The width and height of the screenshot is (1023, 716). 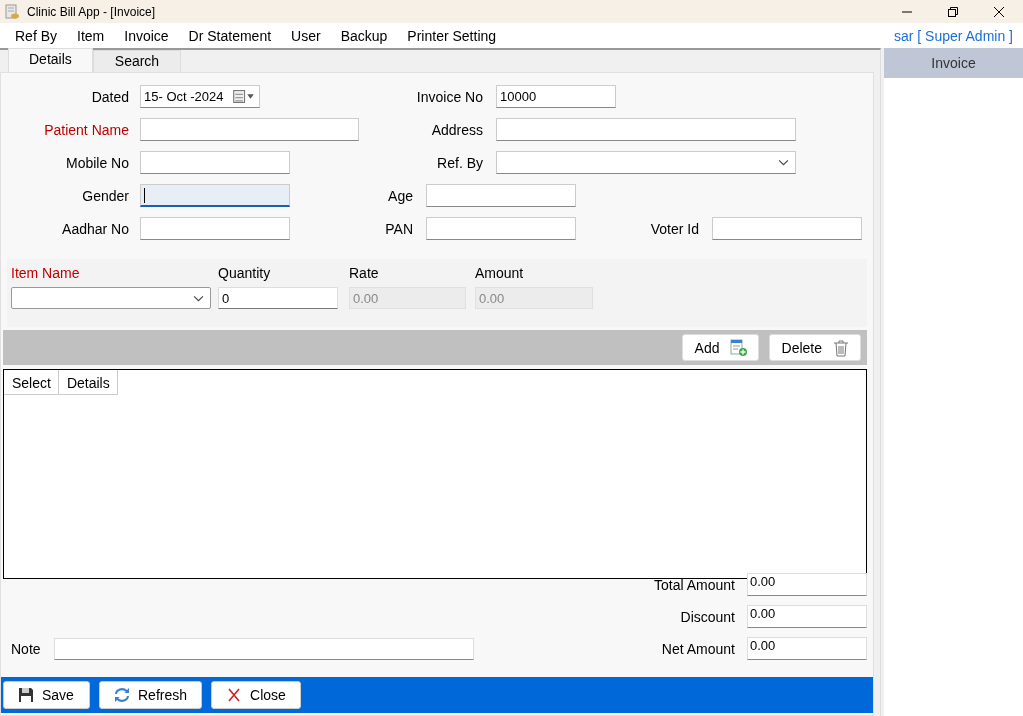 What do you see at coordinates (230, 35) in the screenshot?
I see `menu-item: Dr Statement` at bounding box center [230, 35].